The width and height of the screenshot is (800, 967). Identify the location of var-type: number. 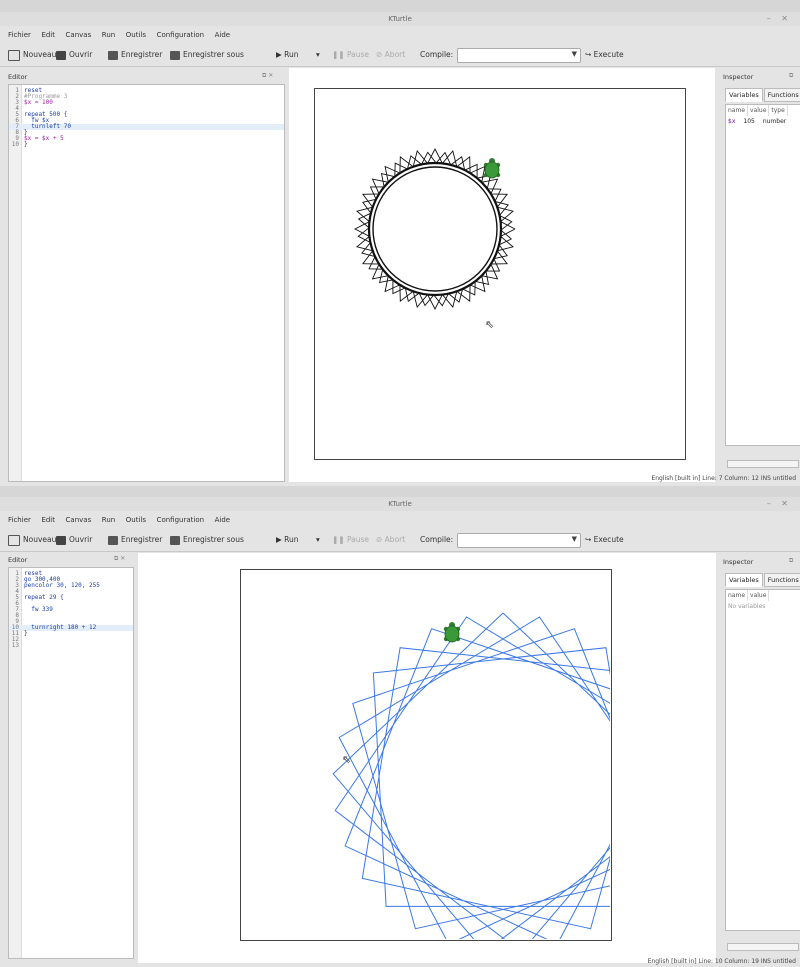
(774, 121).